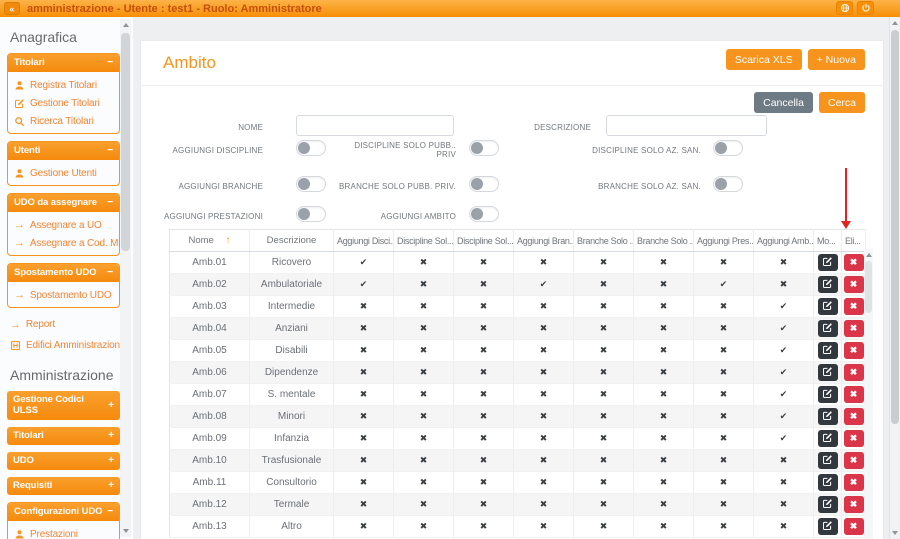 Image resolution: width=900 pixels, height=539 pixels. I want to click on table-scrollbar, so click(868, 394).